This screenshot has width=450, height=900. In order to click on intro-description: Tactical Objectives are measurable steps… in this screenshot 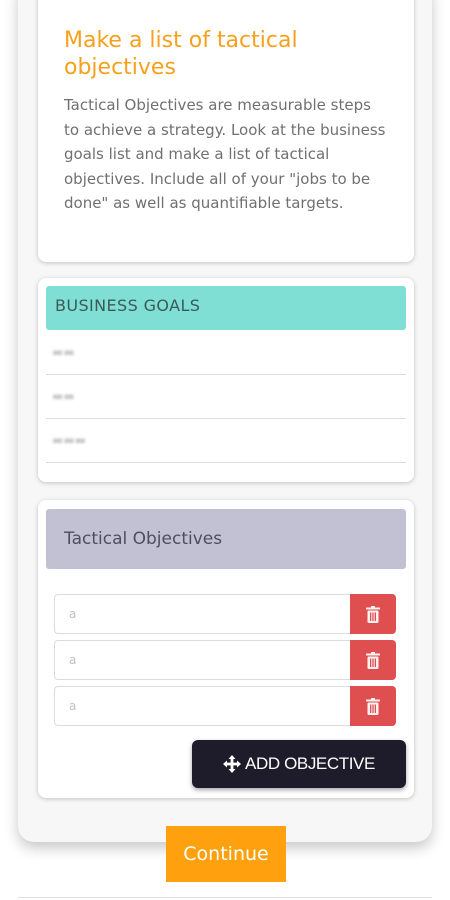, I will do `click(225, 154)`.